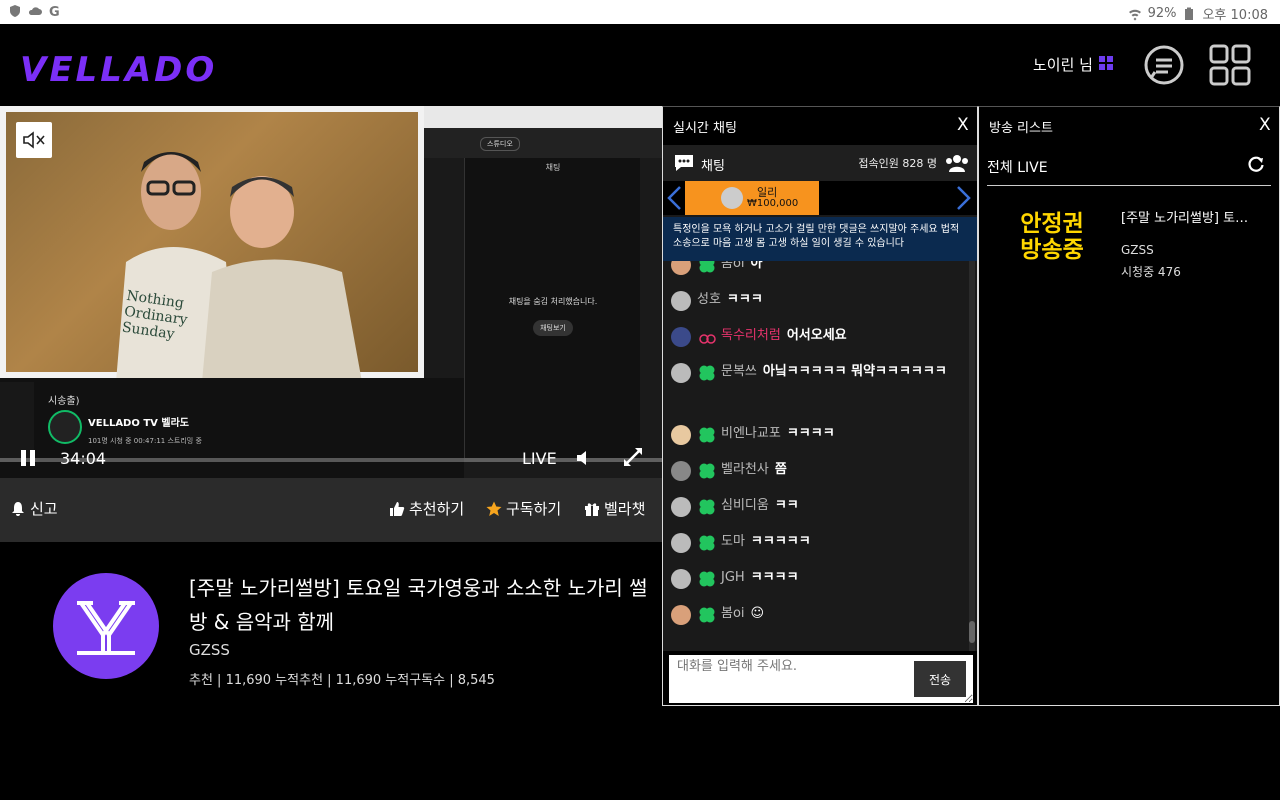  Describe the element at coordinates (145, 441) in the screenshot. I see `video-channel-sub: 101명 시청 중 00:47:11 스트리밍 중` at that location.